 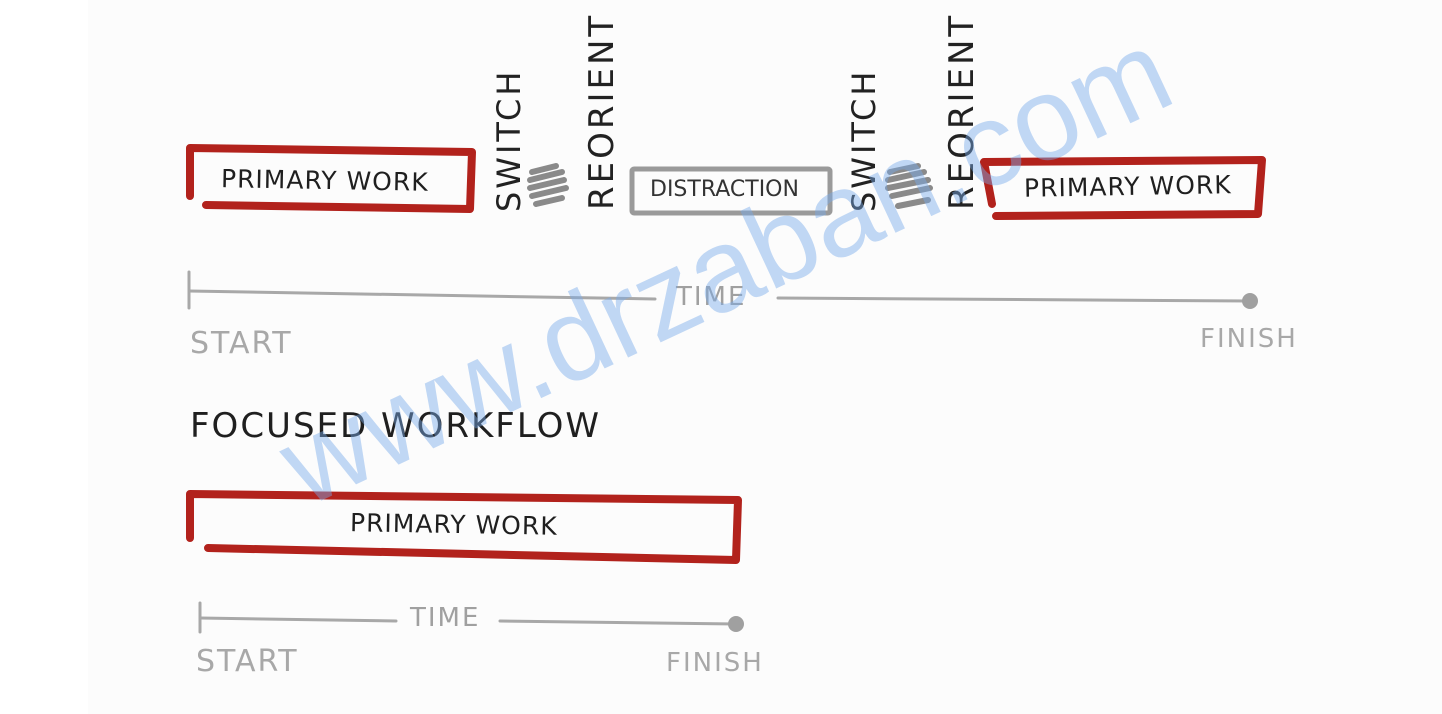 I want to click on focused-finish-label: FINISH, so click(x=715, y=663).